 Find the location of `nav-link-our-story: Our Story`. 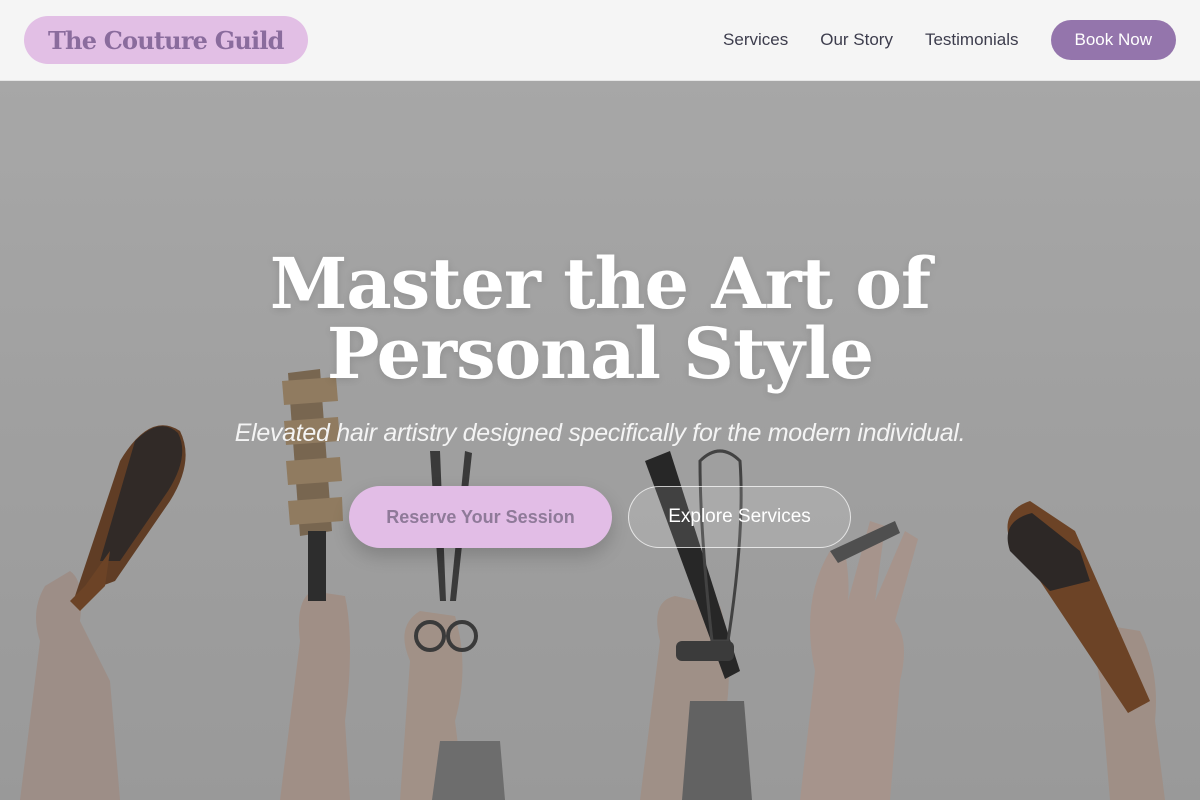

nav-link-our-story: Our Story is located at coordinates (856, 40).